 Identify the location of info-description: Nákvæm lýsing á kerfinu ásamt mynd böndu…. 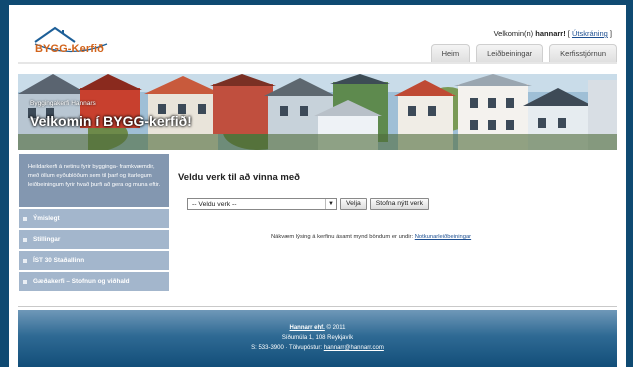
(342, 237).